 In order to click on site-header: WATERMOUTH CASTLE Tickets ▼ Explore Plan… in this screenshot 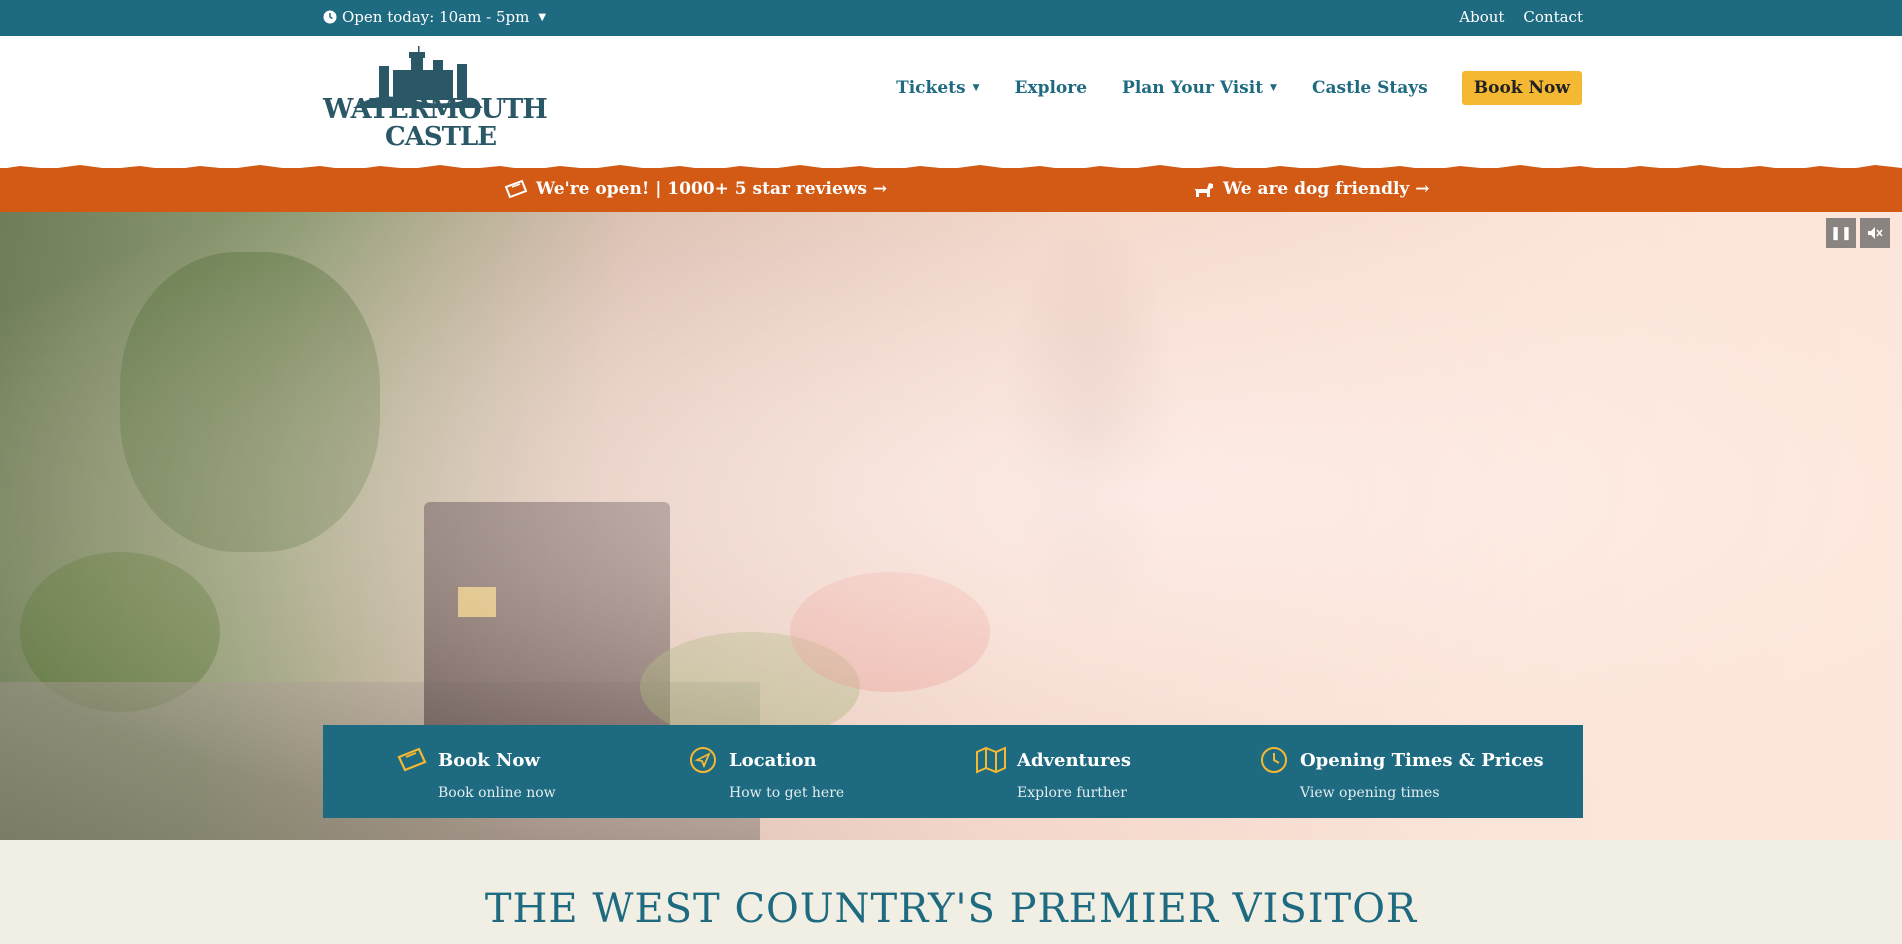, I will do `click(951, 102)`.